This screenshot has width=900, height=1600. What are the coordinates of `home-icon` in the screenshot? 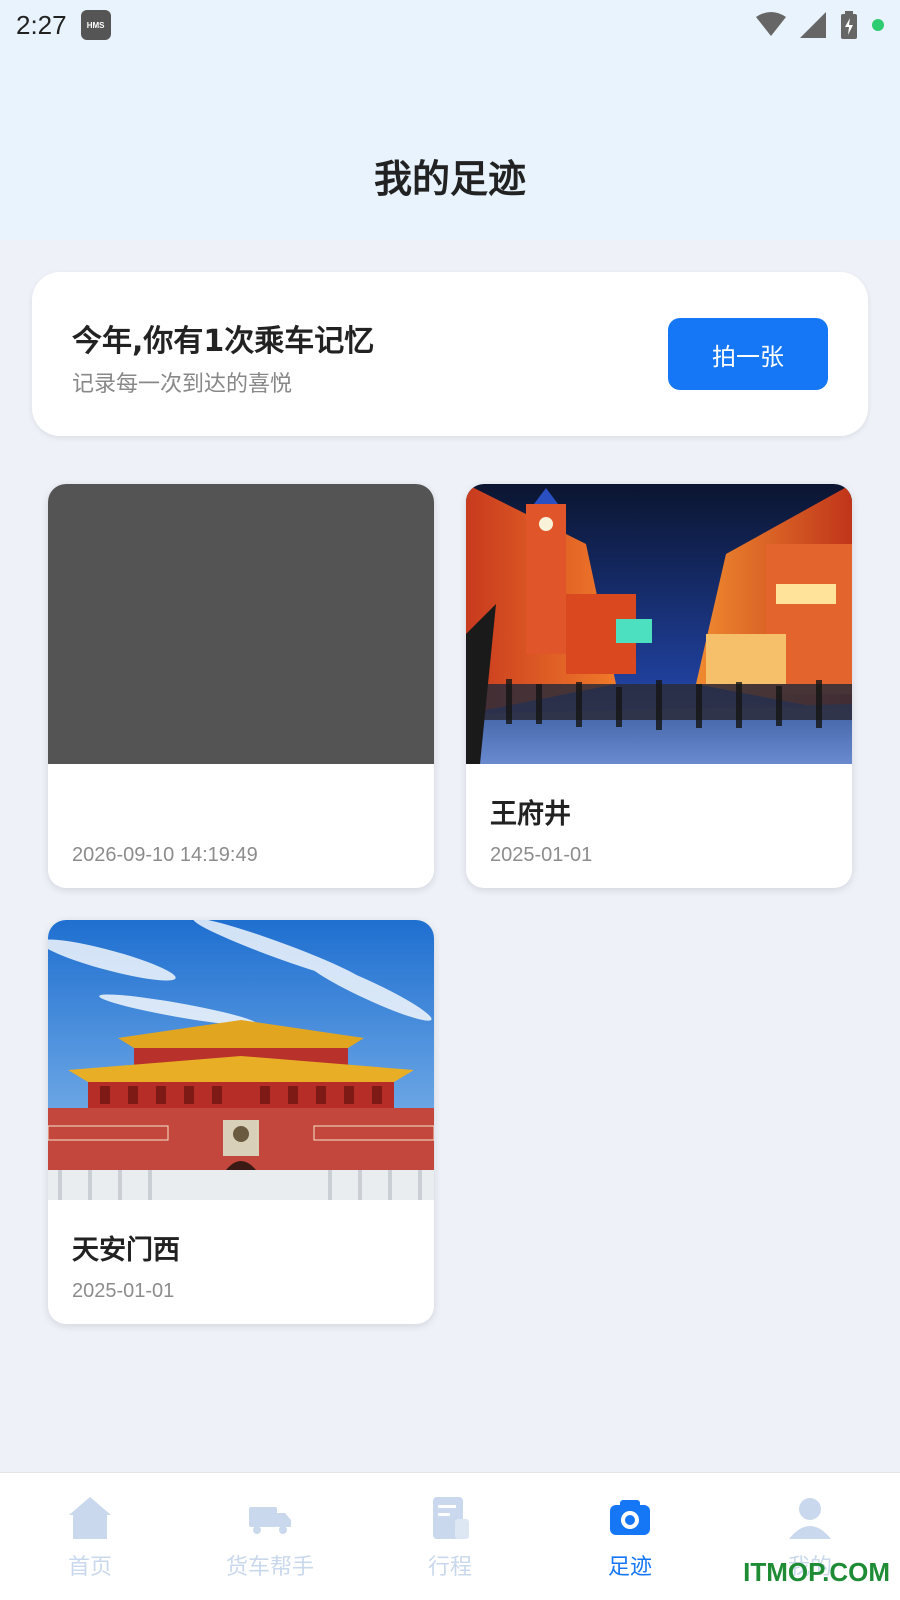 It's located at (90, 1518).